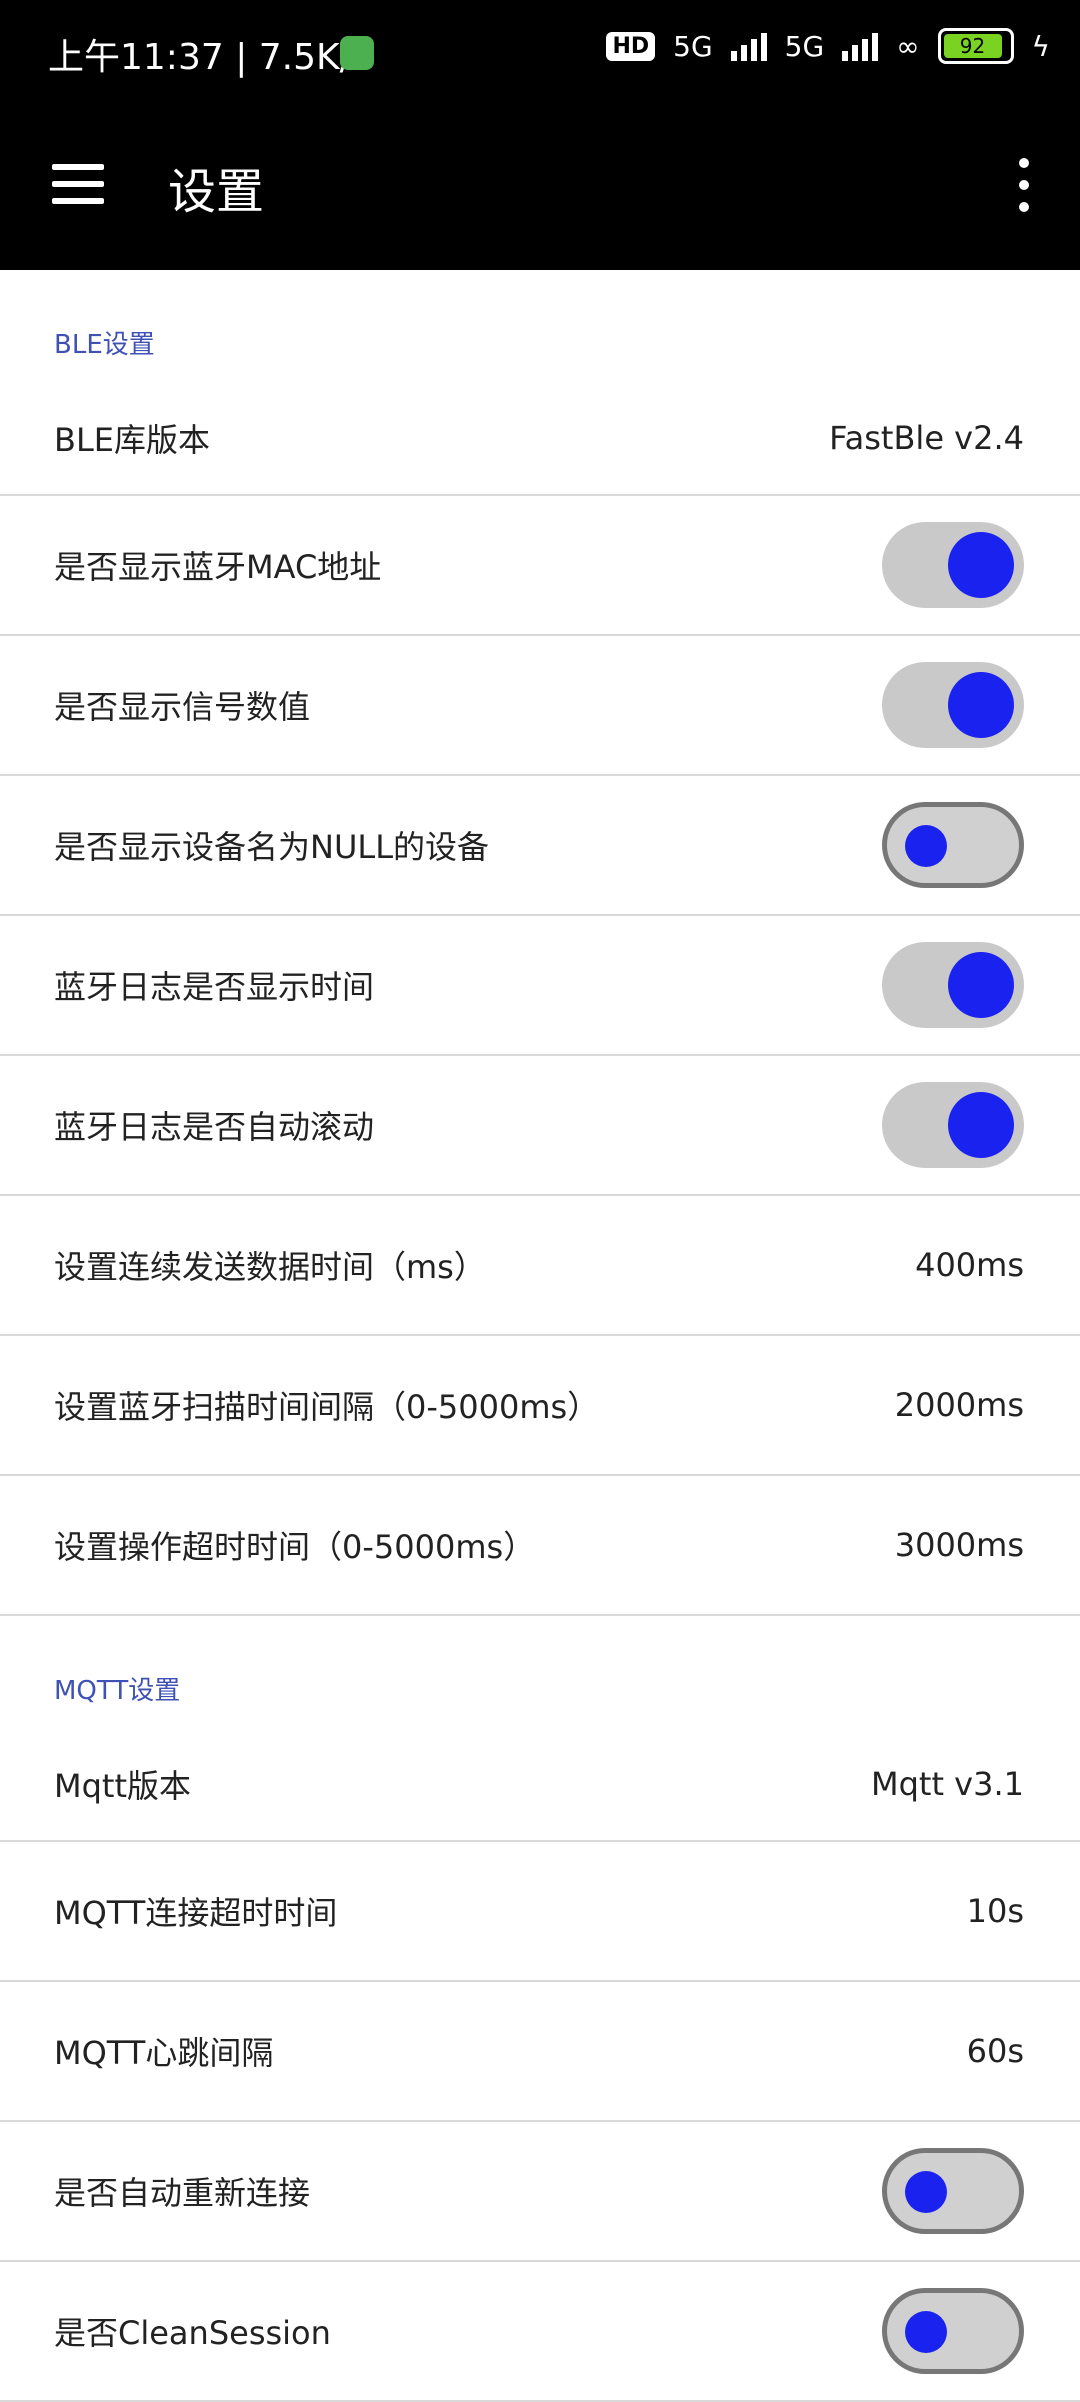  I want to click on app-bar: 设置, so click(540, 189).